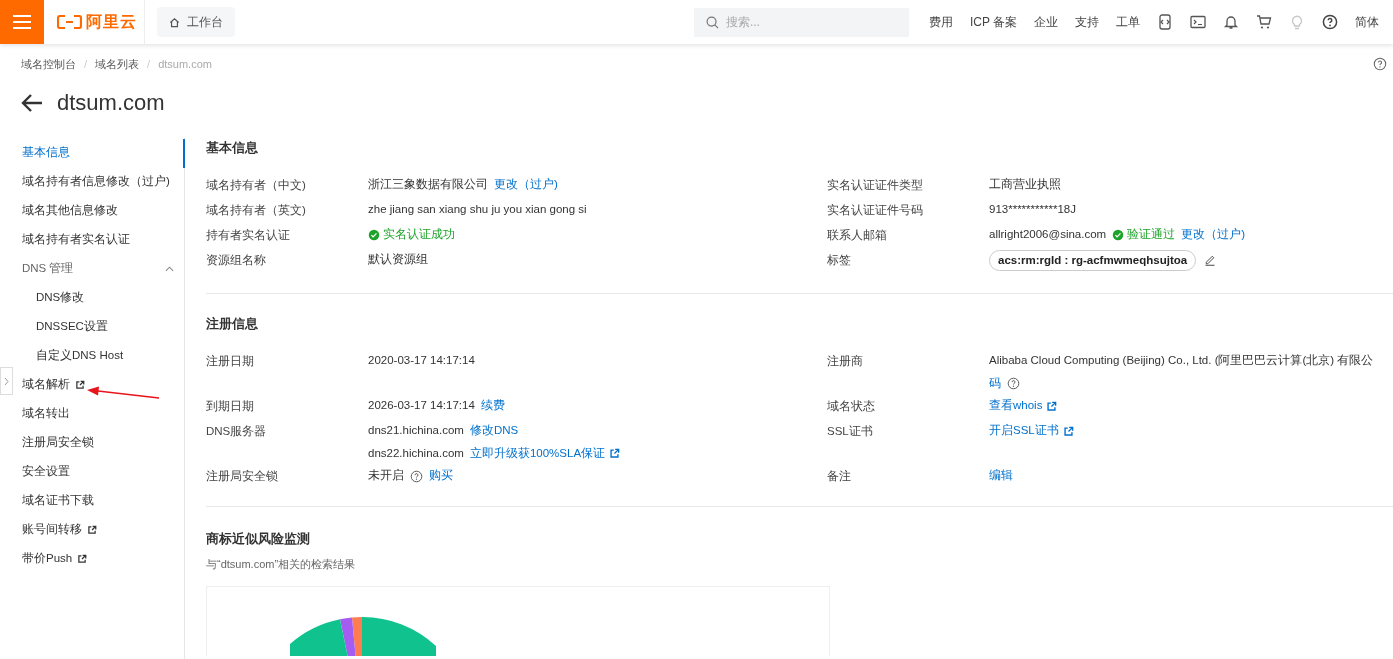 Image resolution: width=1393 pixels, height=659 pixels. What do you see at coordinates (256, 210) in the screenshot?
I see `field-label: 域名持有者（英文)` at bounding box center [256, 210].